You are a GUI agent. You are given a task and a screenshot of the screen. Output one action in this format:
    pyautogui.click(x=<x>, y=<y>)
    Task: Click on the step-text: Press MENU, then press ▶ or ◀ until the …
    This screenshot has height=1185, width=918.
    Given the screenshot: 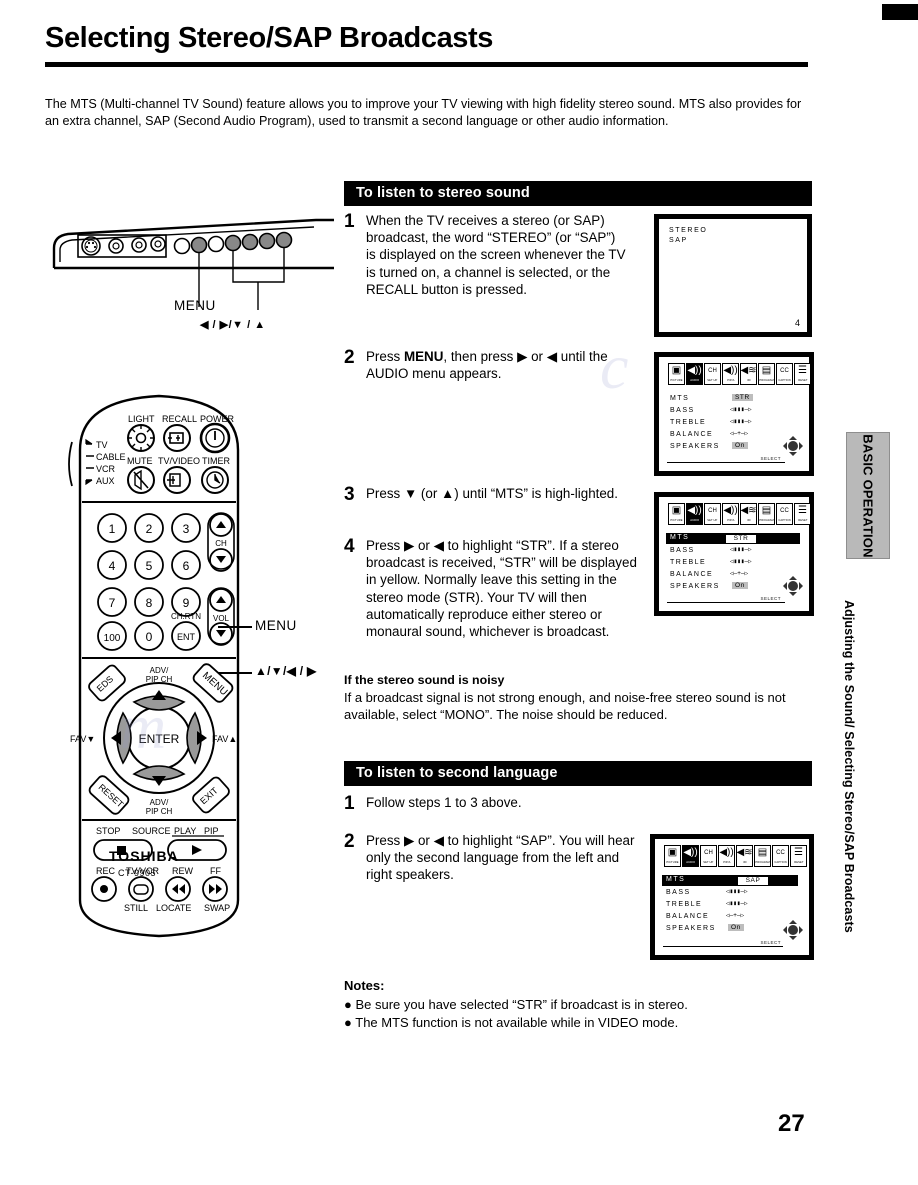 What is the action you would take?
    pyautogui.click(x=500, y=365)
    